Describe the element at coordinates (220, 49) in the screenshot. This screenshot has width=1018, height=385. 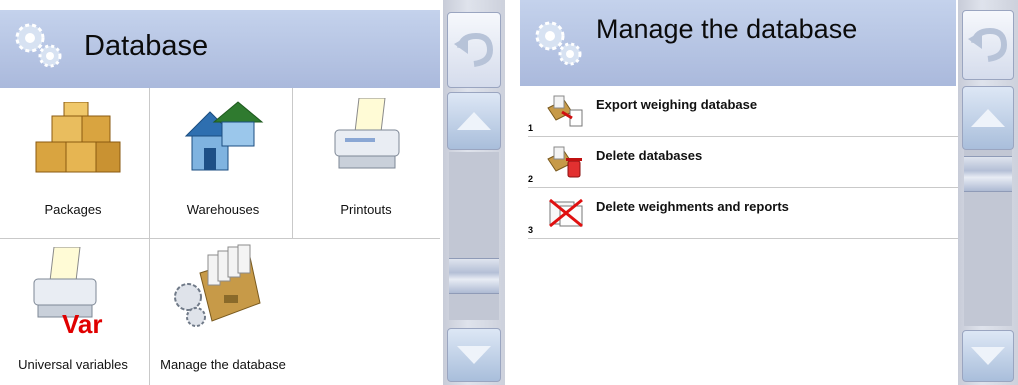
I see `header-bar: Database` at that location.